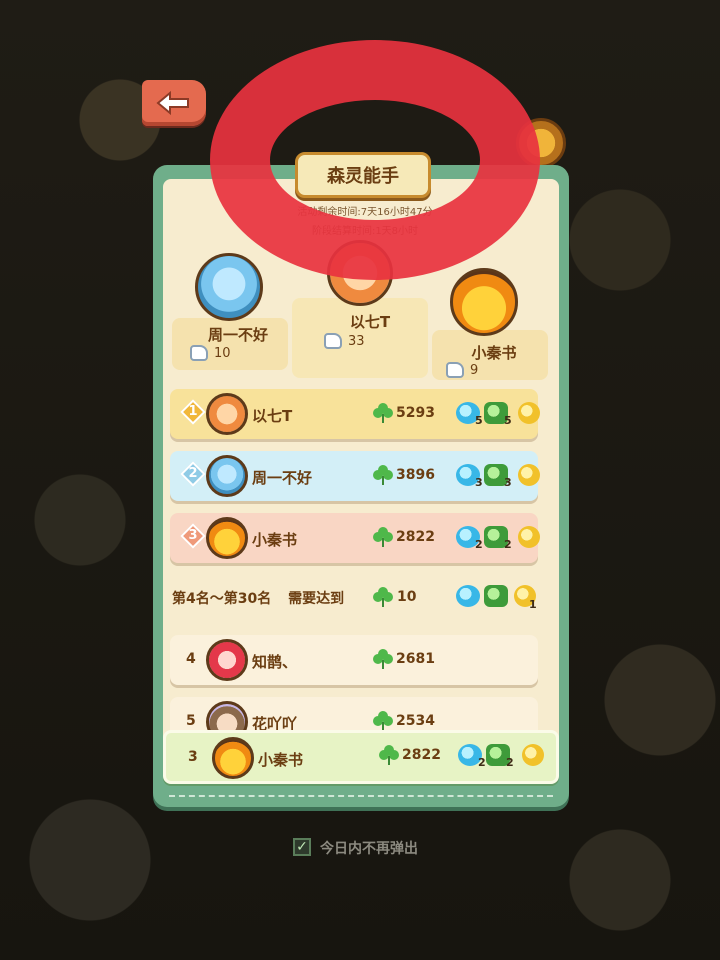 The width and height of the screenshot is (720, 960). Describe the element at coordinates (275, 662) in the screenshot. I see `player-name: 知鹊、` at that location.